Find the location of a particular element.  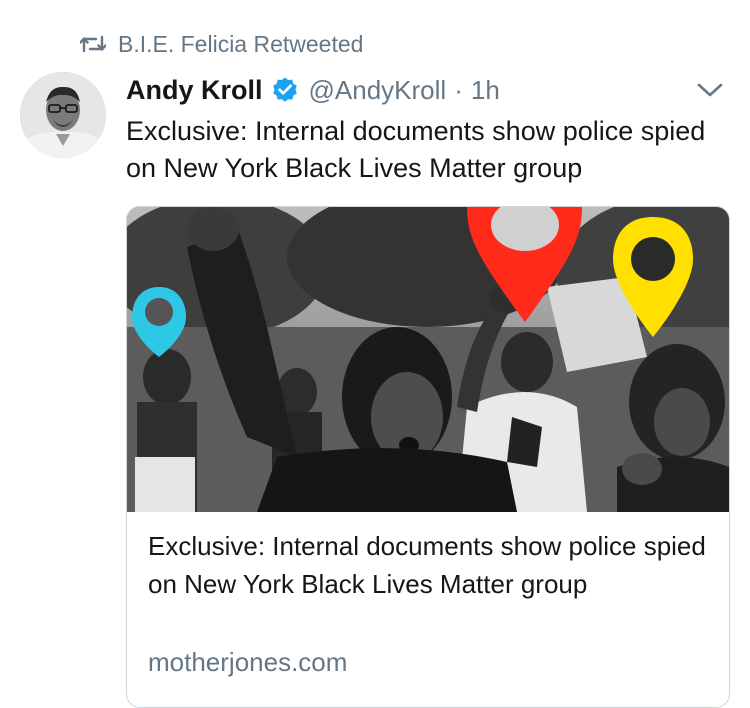

retweeted-by-label: B.I.E. Felicia Retweeted is located at coordinates (240, 44).